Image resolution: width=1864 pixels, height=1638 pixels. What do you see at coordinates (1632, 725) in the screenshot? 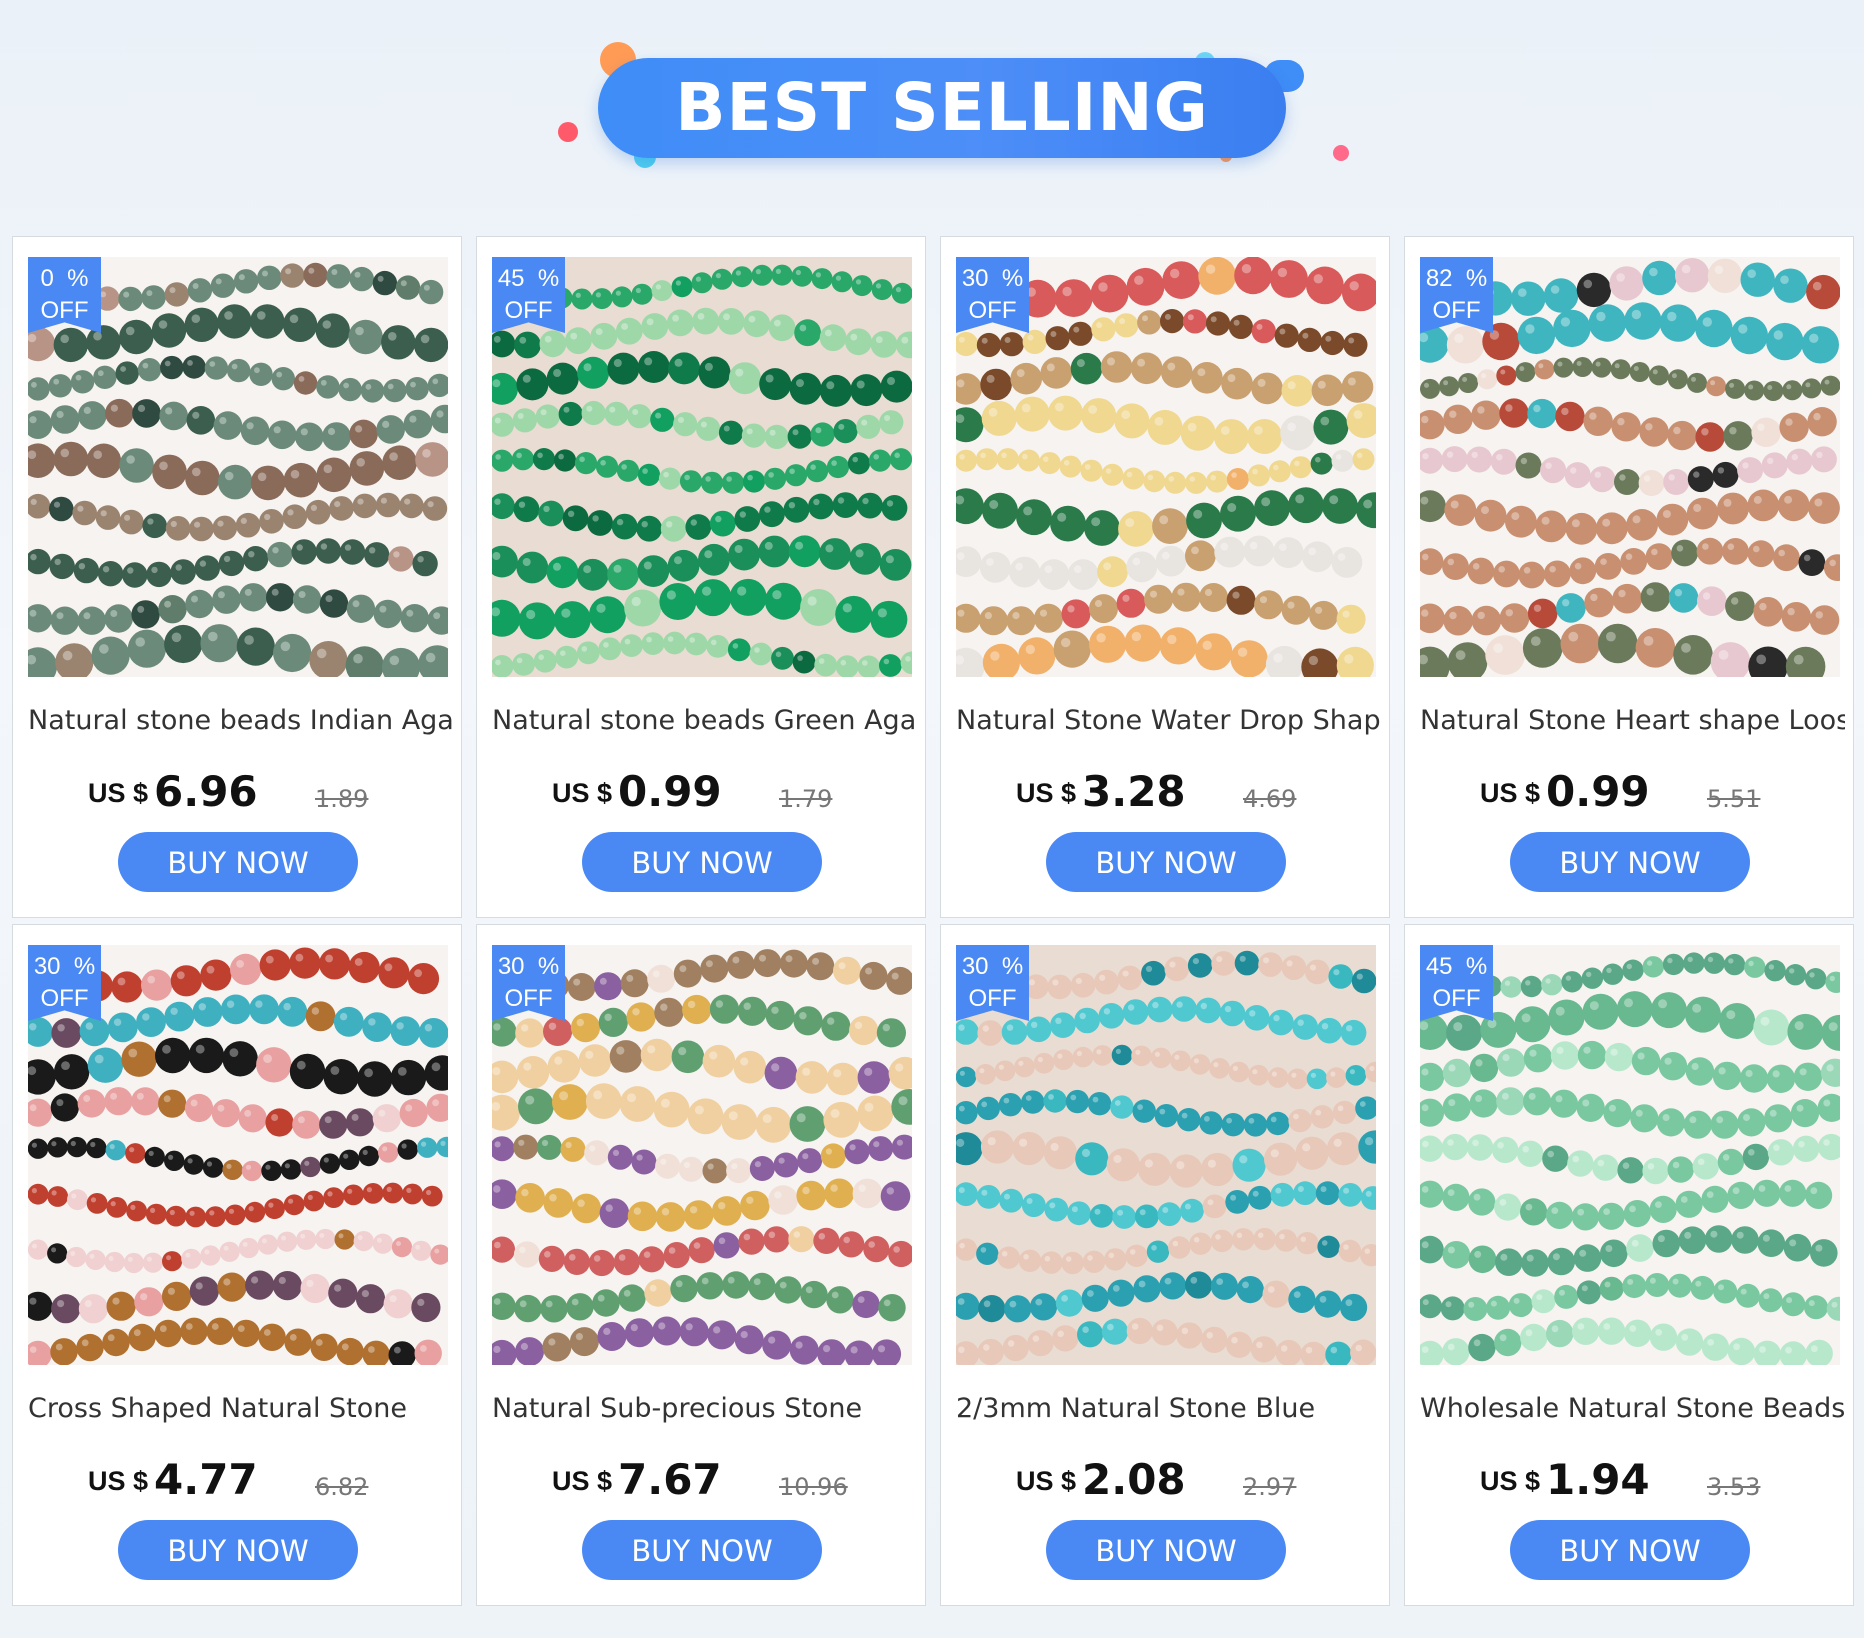
I see `product-title: Natural Stone Heart shape Loose` at bounding box center [1632, 725].